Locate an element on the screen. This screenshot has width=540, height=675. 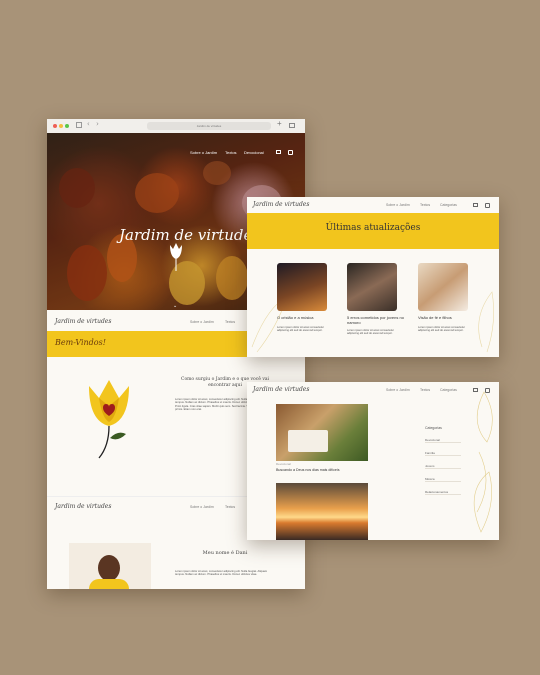
card-title-music: O cristão e a música is located at coordinates (307, 317).